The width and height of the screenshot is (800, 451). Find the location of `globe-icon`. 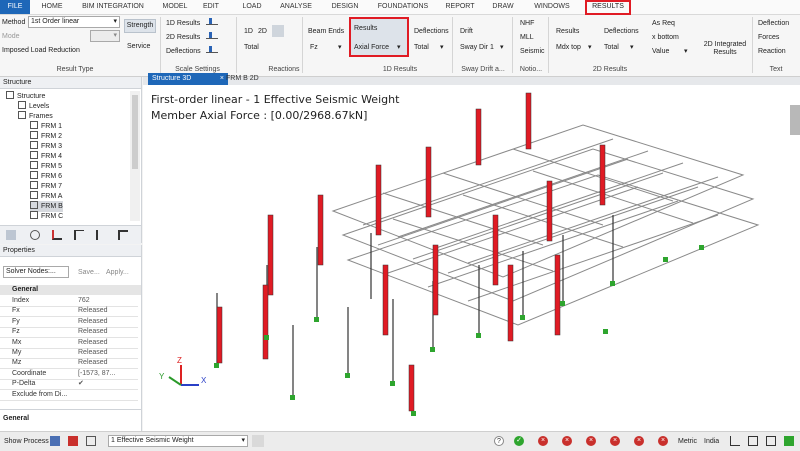

globe-icon is located at coordinates (35, 235).